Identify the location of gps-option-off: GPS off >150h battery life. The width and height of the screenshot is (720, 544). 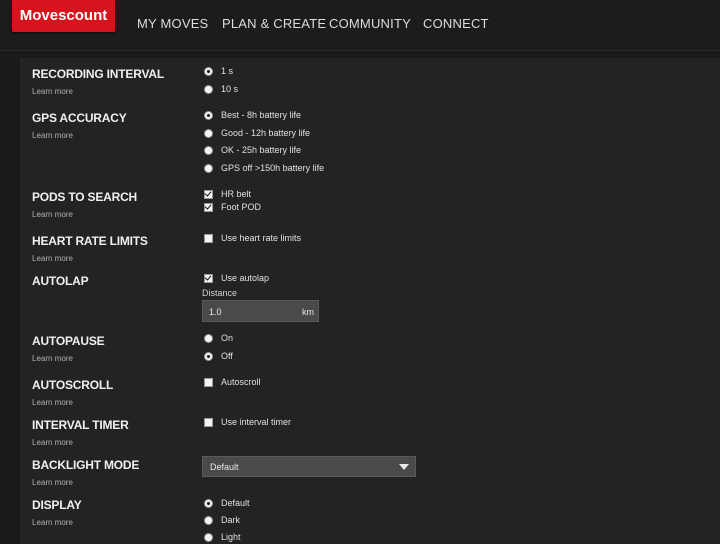
(264, 168).